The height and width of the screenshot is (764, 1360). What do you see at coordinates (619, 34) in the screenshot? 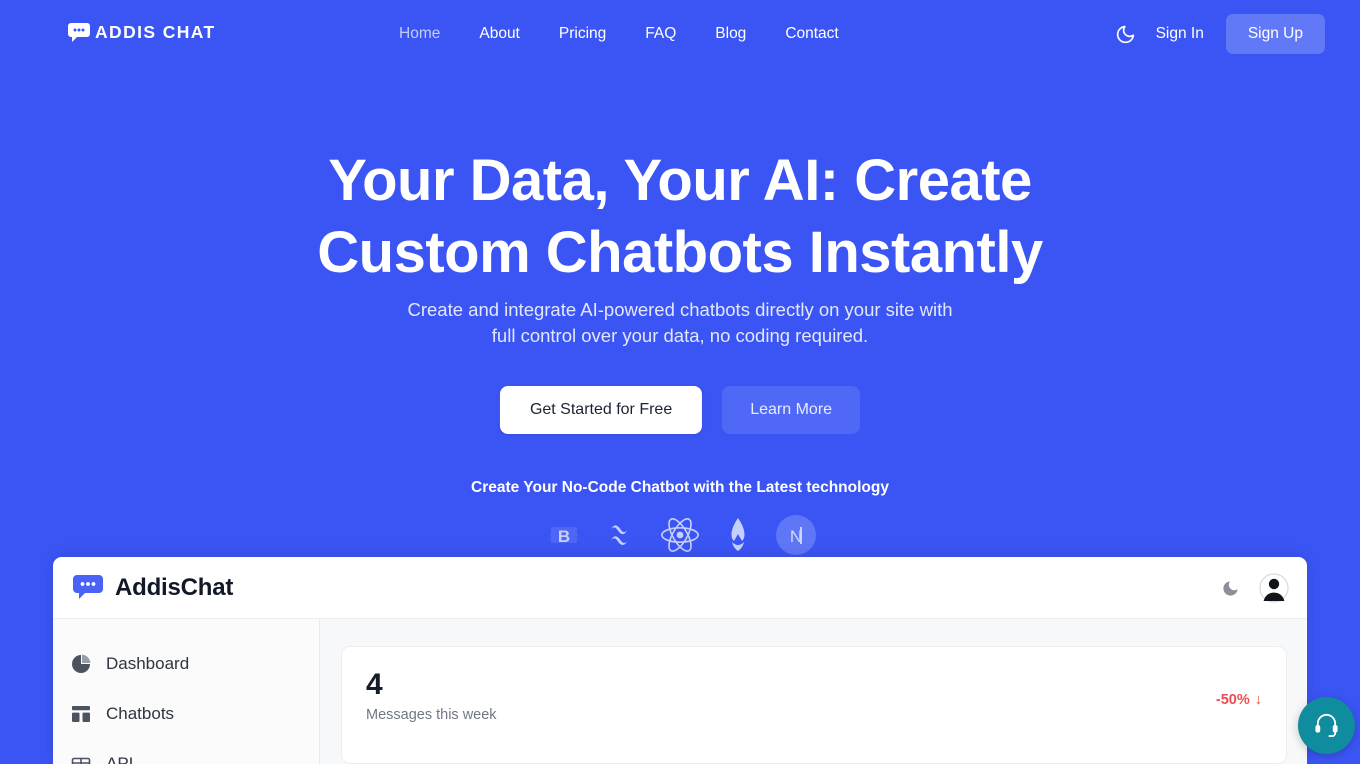
I see `nav-links: Home About Pricing FAQ Blog Contact` at bounding box center [619, 34].